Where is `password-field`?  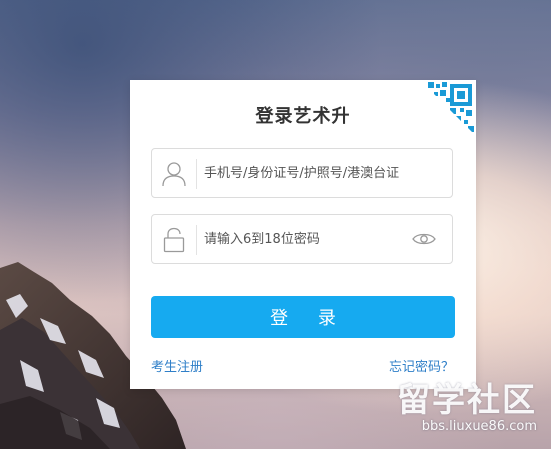
password-field is located at coordinates (302, 239).